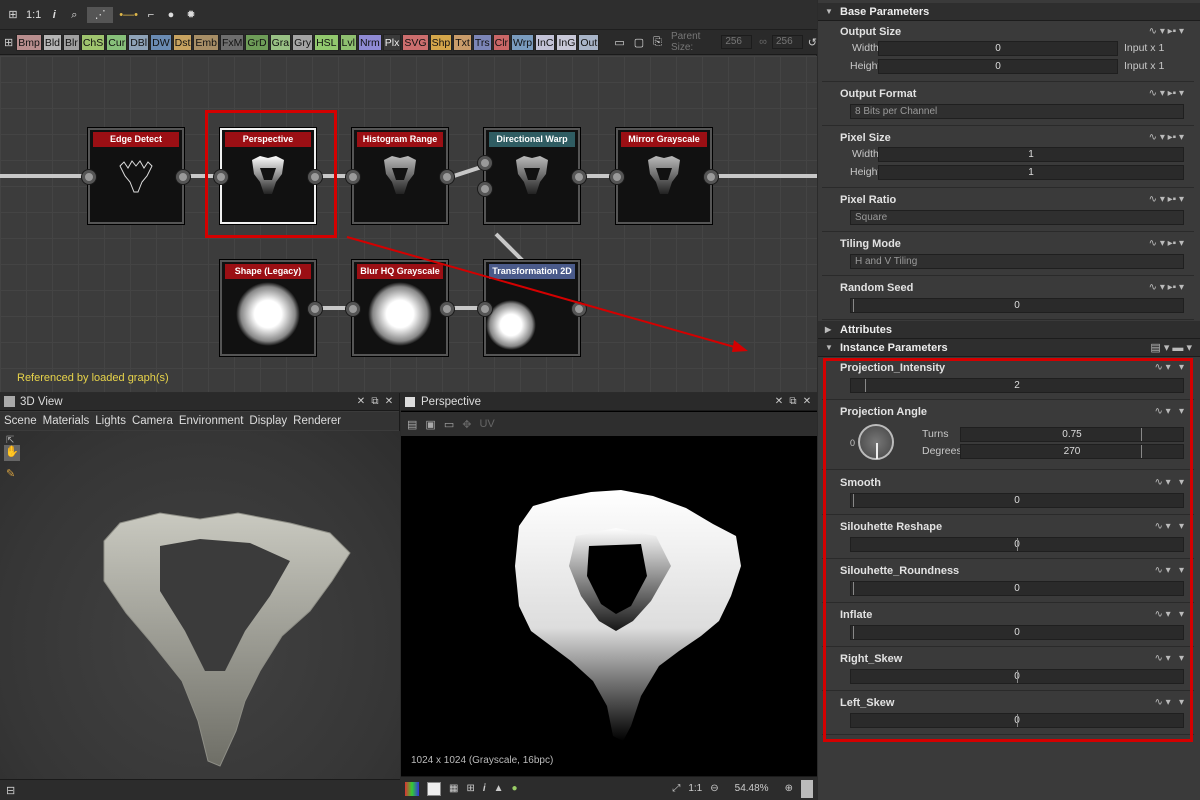  I want to click on camera-icon: ▭, so click(449, 424).